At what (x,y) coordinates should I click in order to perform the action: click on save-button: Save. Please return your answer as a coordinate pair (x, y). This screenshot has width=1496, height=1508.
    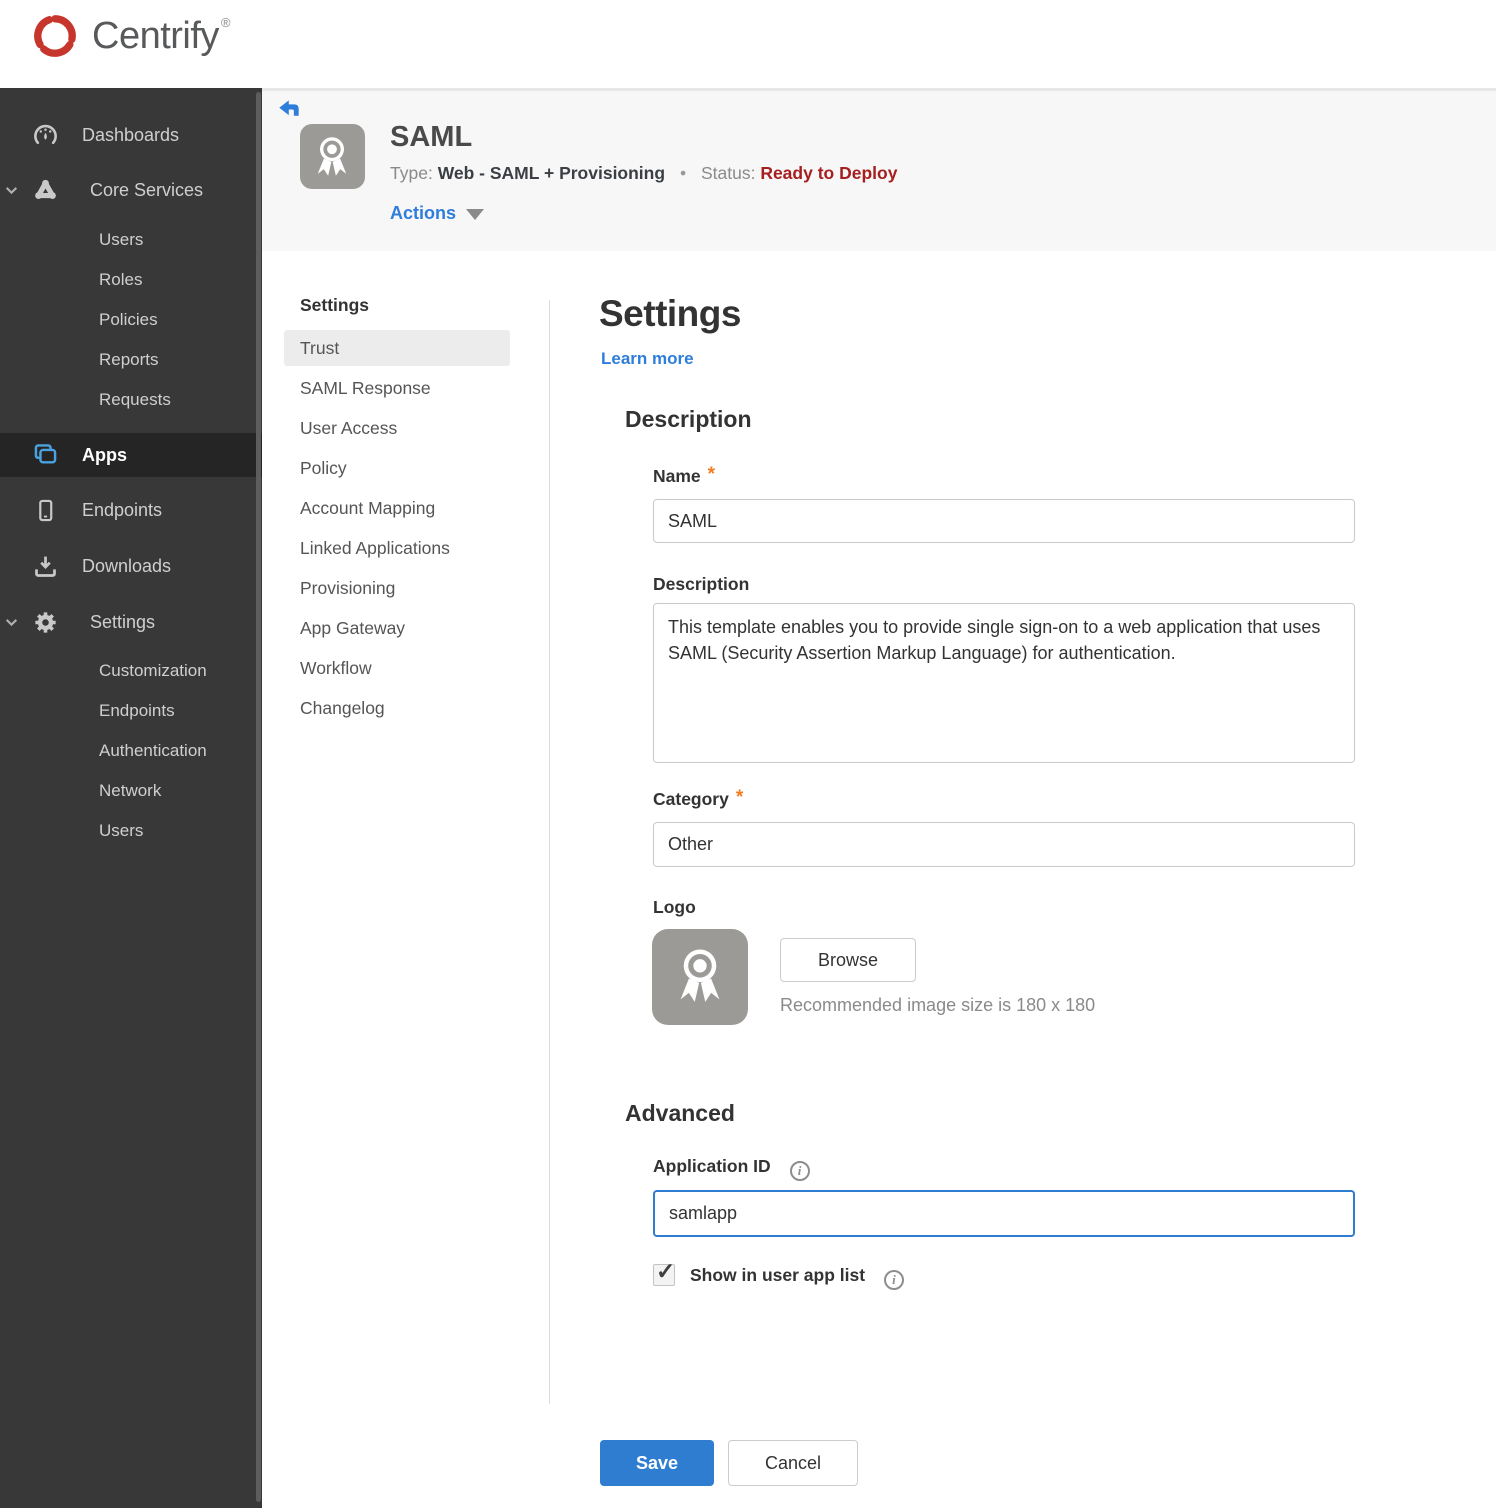
    Looking at the image, I should click on (657, 1463).